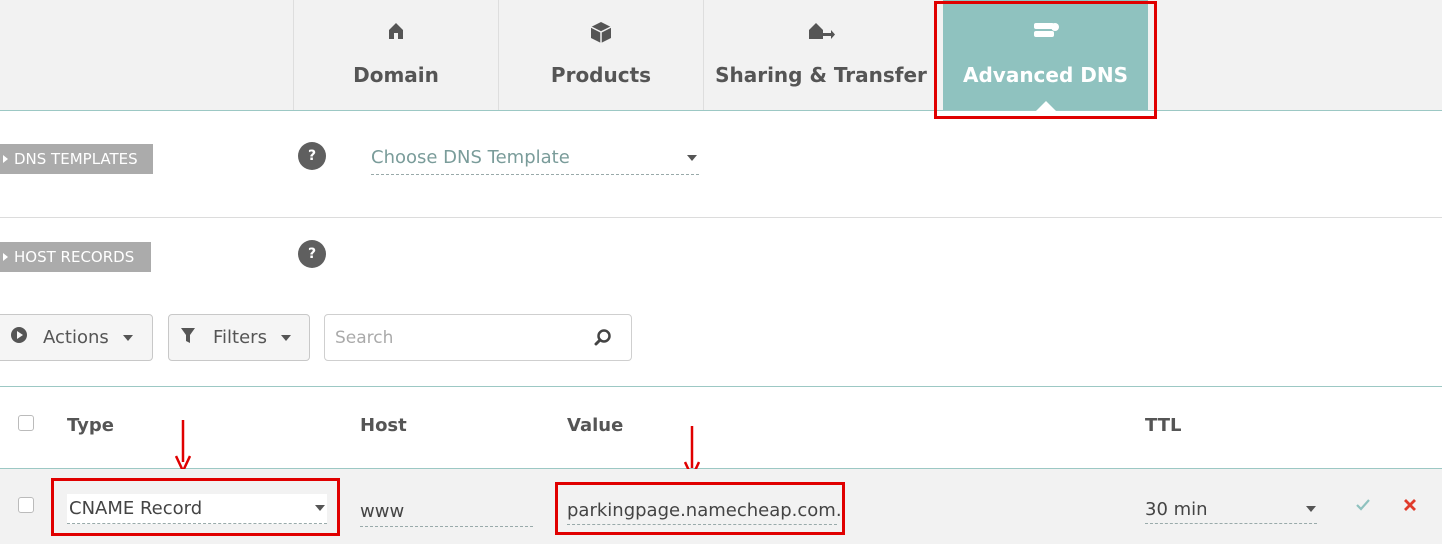  What do you see at coordinates (188, 338) in the screenshot?
I see `filter-icon` at bounding box center [188, 338].